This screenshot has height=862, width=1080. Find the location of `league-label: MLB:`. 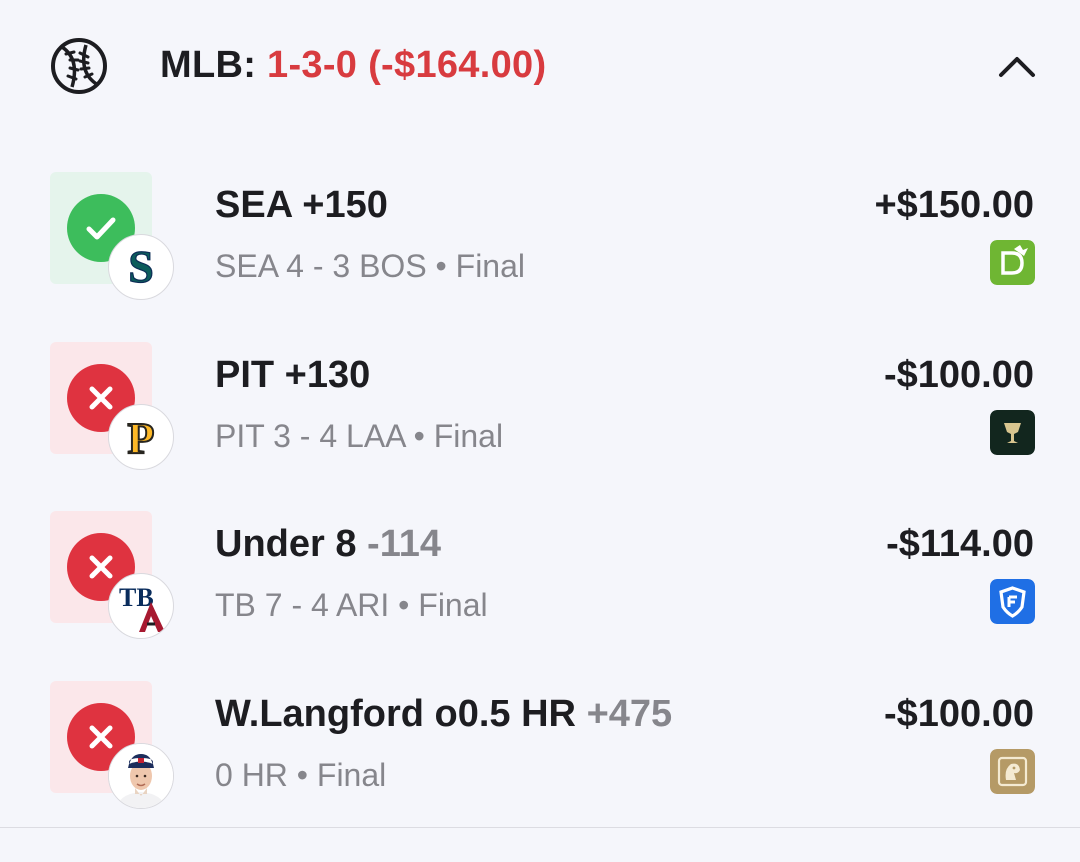

league-label: MLB: is located at coordinates (214, 65).